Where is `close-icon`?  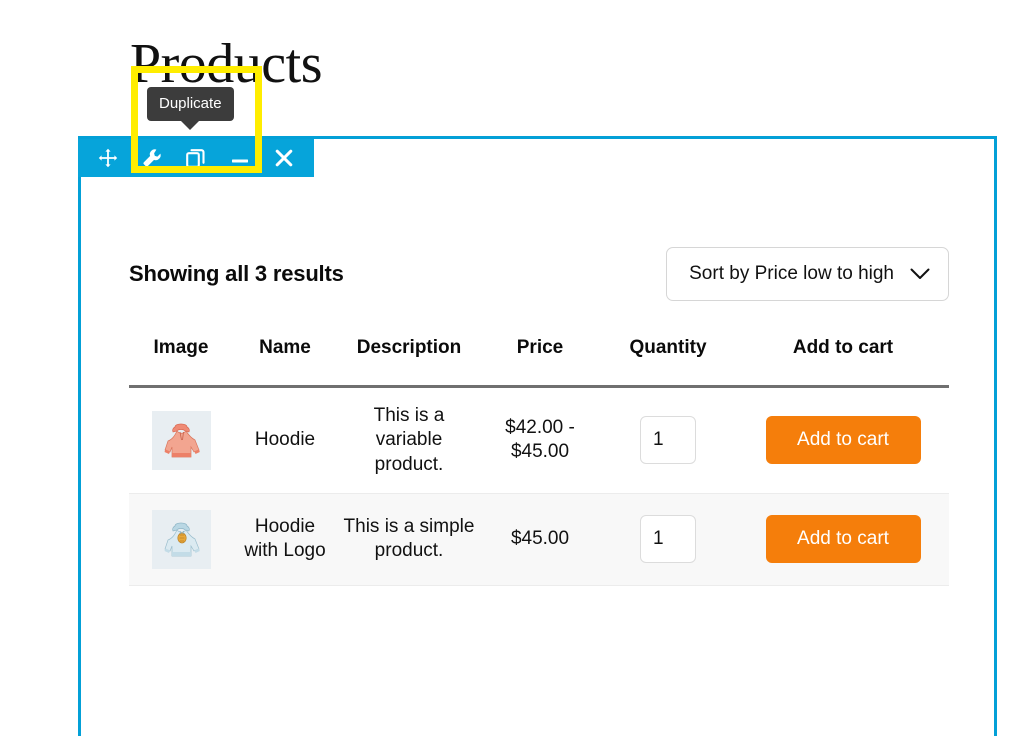
close-icon is located at coordinates (284, 158).